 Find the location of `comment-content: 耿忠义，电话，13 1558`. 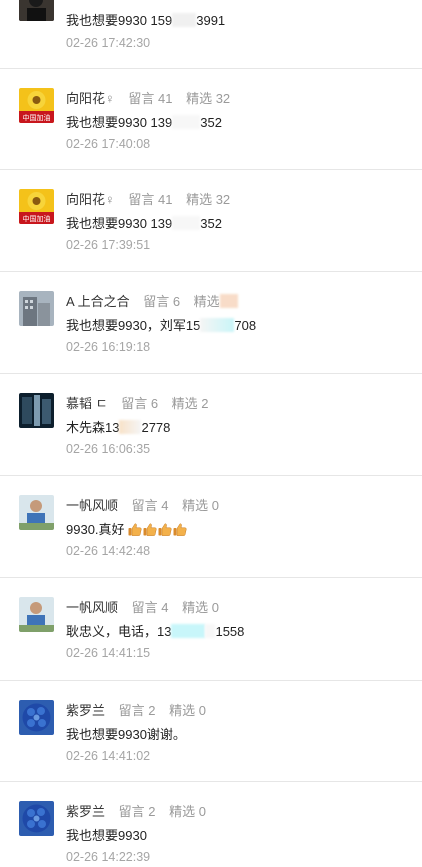

comment-content: 耿忠义，电话，13 1558 is located at coordinates (155, 631).